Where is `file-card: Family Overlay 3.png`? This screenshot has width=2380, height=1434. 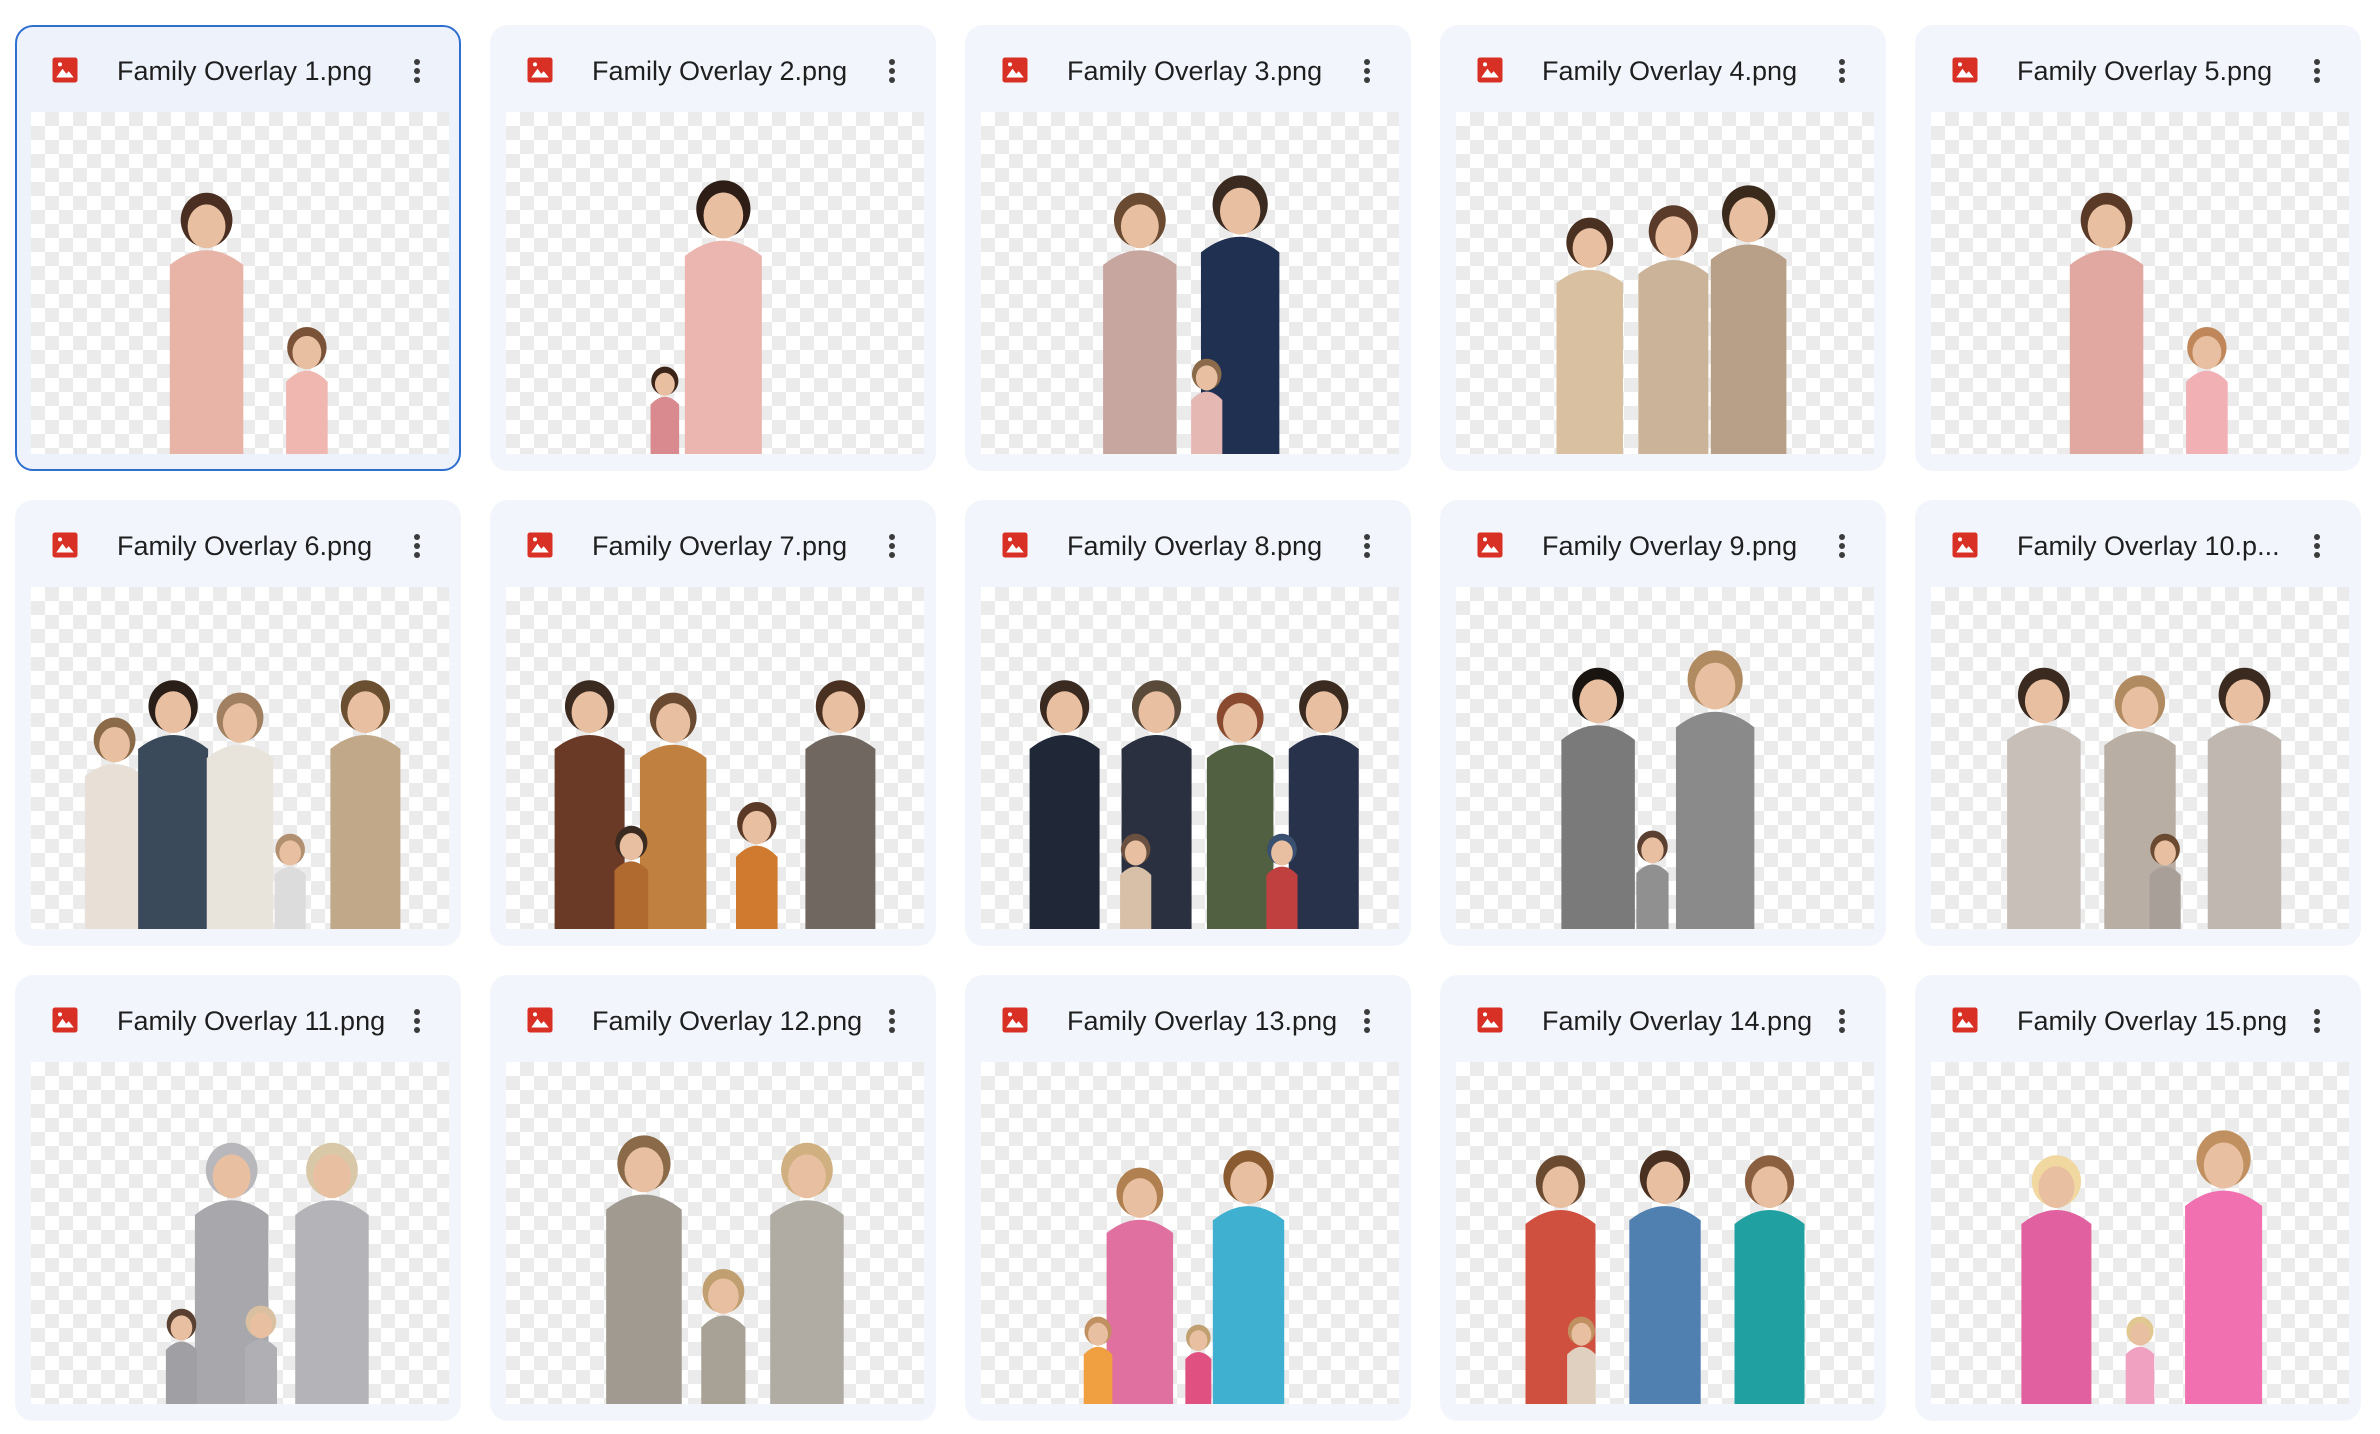
file-card: Family Overlay 3.png is located at coordinates (1188, 248).